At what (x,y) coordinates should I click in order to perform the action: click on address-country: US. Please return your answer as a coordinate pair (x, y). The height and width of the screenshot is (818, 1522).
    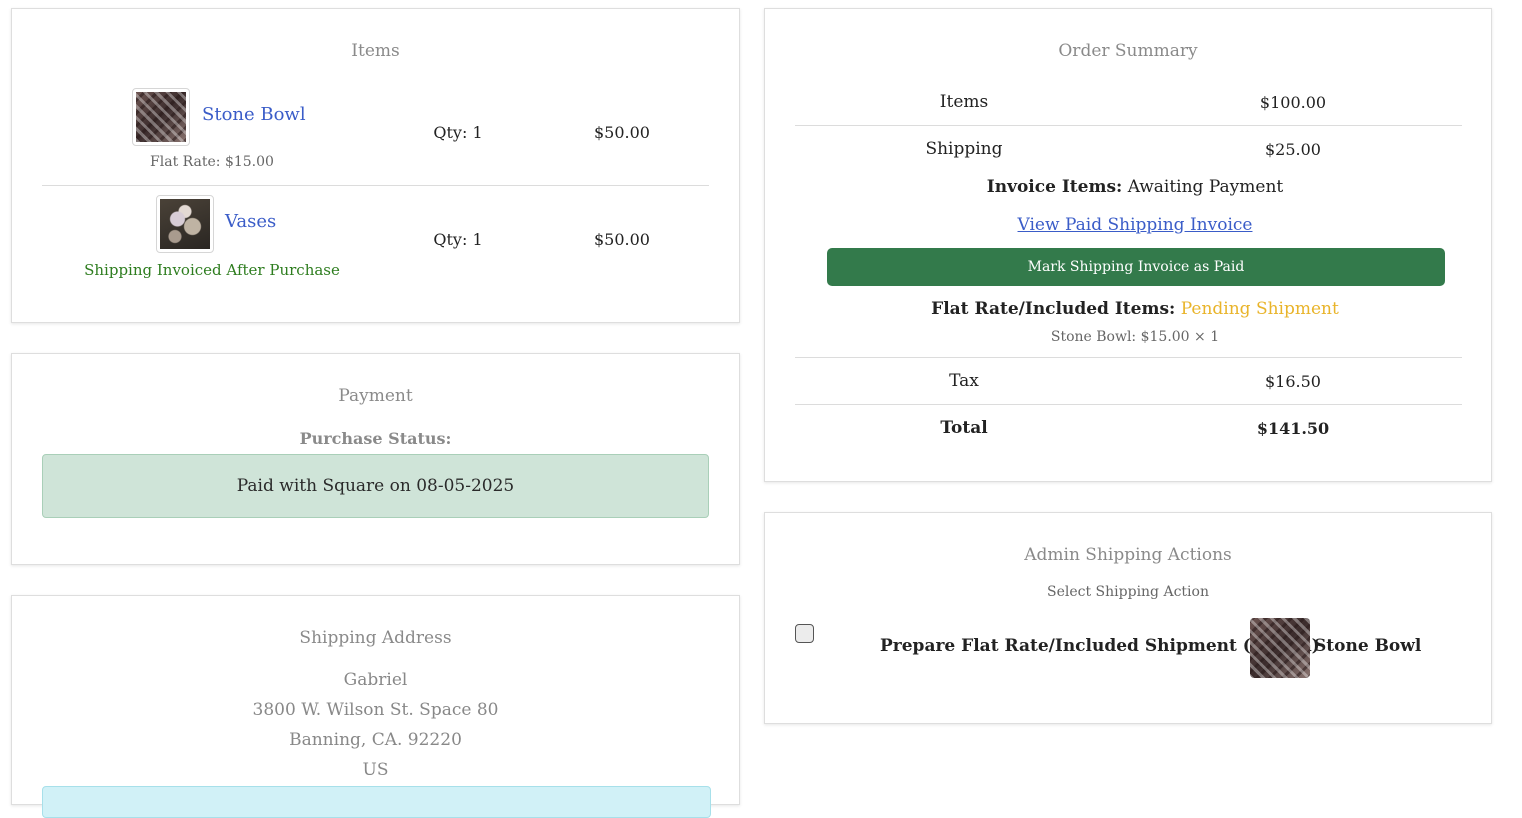
    Looking at the image, I should click on (375, 770).